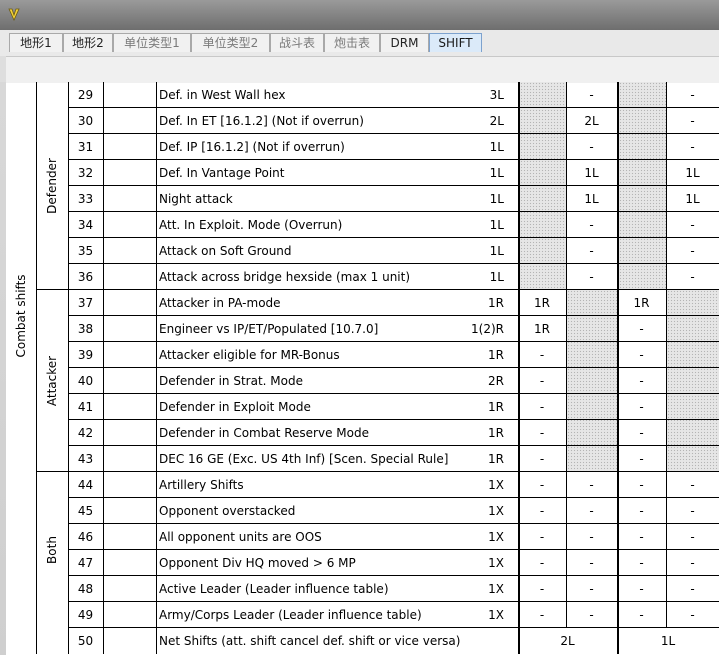  I want to click on row-number: 34, so click(85, 225).